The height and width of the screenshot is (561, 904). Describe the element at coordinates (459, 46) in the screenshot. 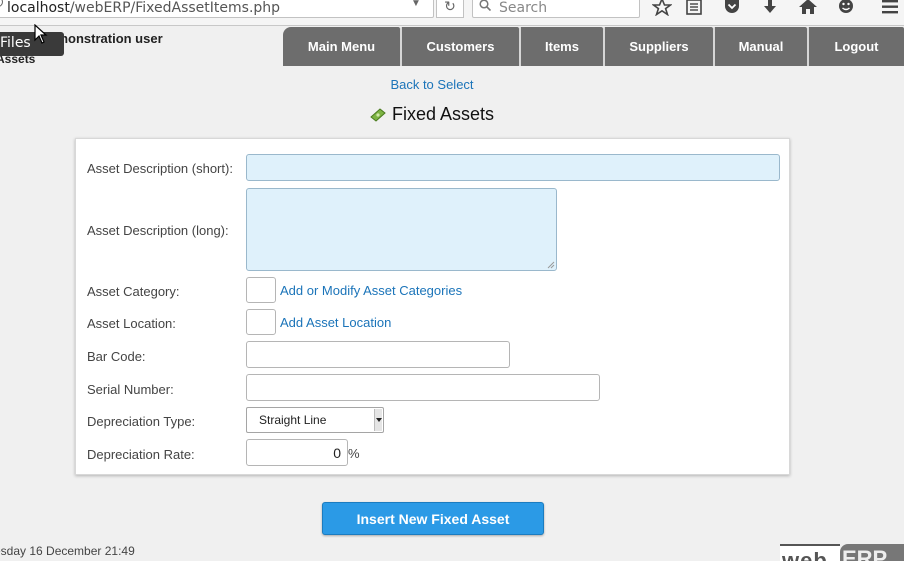

I see `nav-customers: Customers` at that location.